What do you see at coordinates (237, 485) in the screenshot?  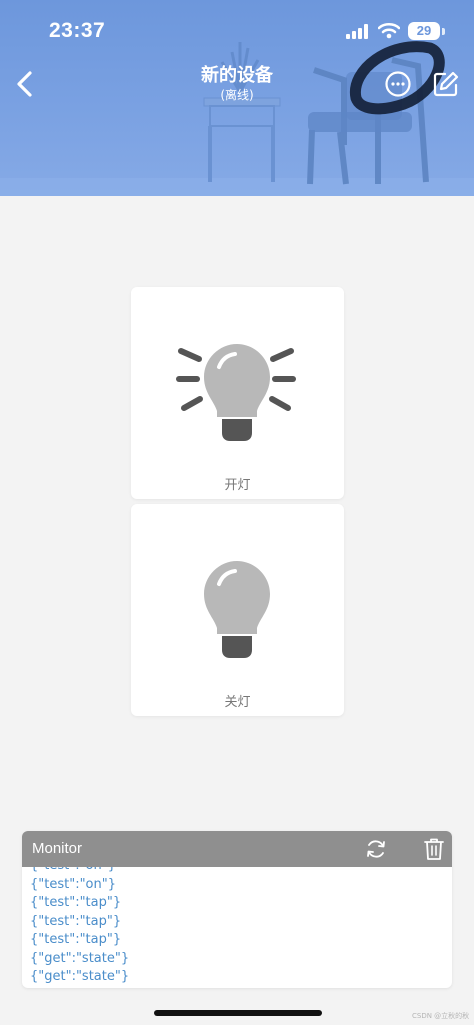 I see `light-on-label: 开灯` at bounding box center [237, 485].